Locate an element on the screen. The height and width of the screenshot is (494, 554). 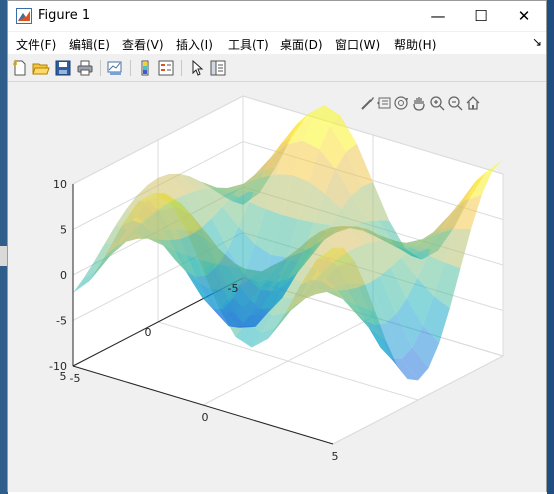
menu-overflow-icon: ↘ is located at coordinates (537, 42).